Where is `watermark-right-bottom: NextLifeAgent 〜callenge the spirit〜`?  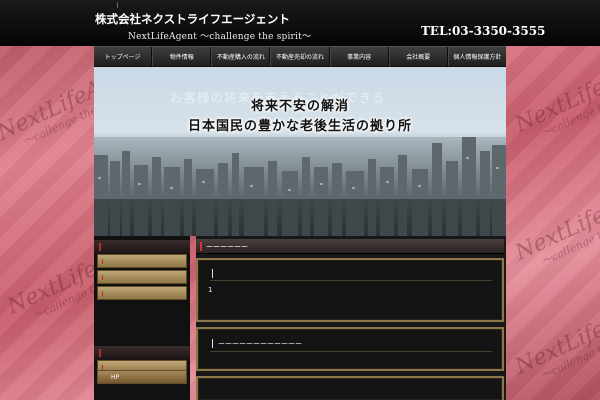
watermark-right-bottom: NextLifeAgent 〜callenge the spirit〜 is located at coordinates (555, 335).